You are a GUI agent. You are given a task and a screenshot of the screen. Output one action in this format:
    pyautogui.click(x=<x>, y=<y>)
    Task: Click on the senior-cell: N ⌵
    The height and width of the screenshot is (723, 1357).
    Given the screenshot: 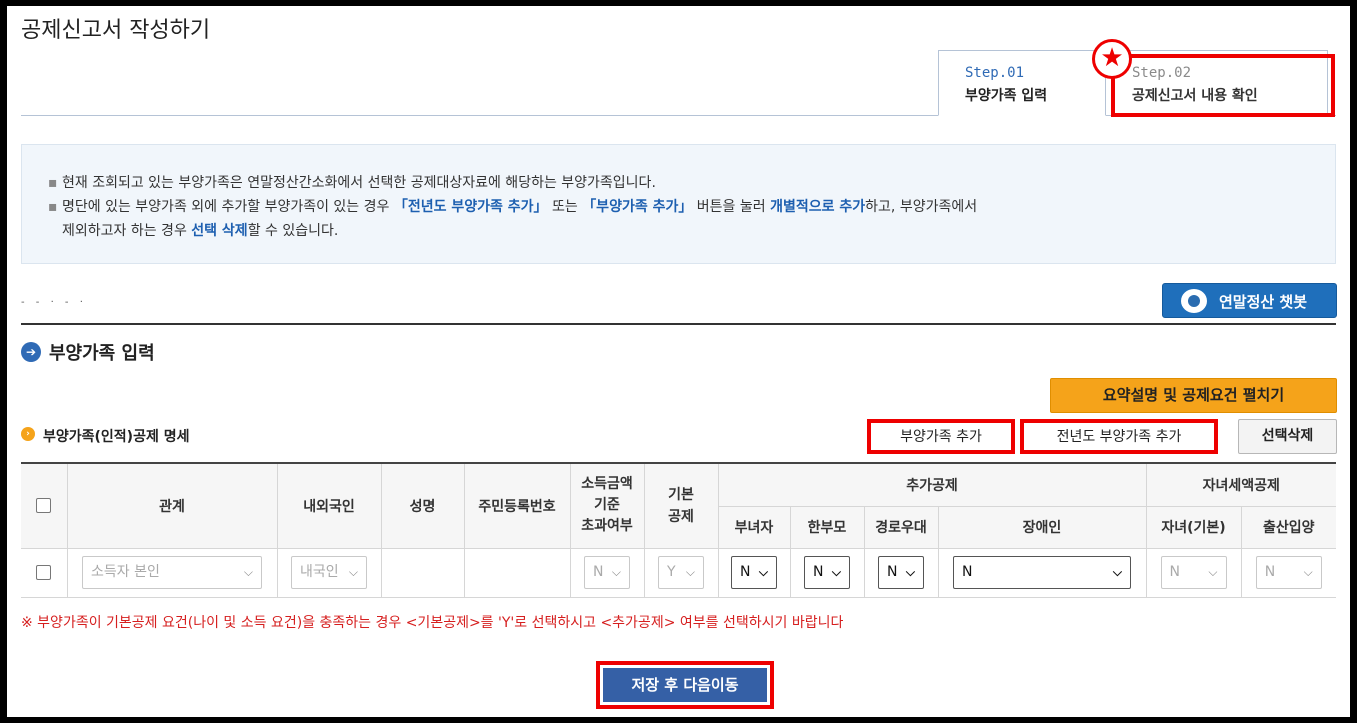 What is the action you would take?
    pyautogui.click(x=901, y=572)
    